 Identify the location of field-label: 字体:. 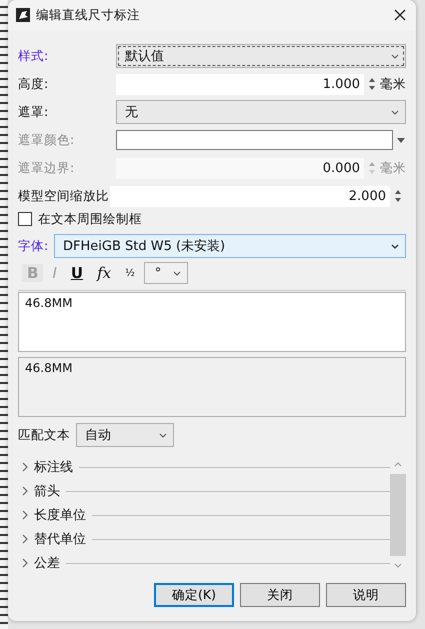
(34, 246).